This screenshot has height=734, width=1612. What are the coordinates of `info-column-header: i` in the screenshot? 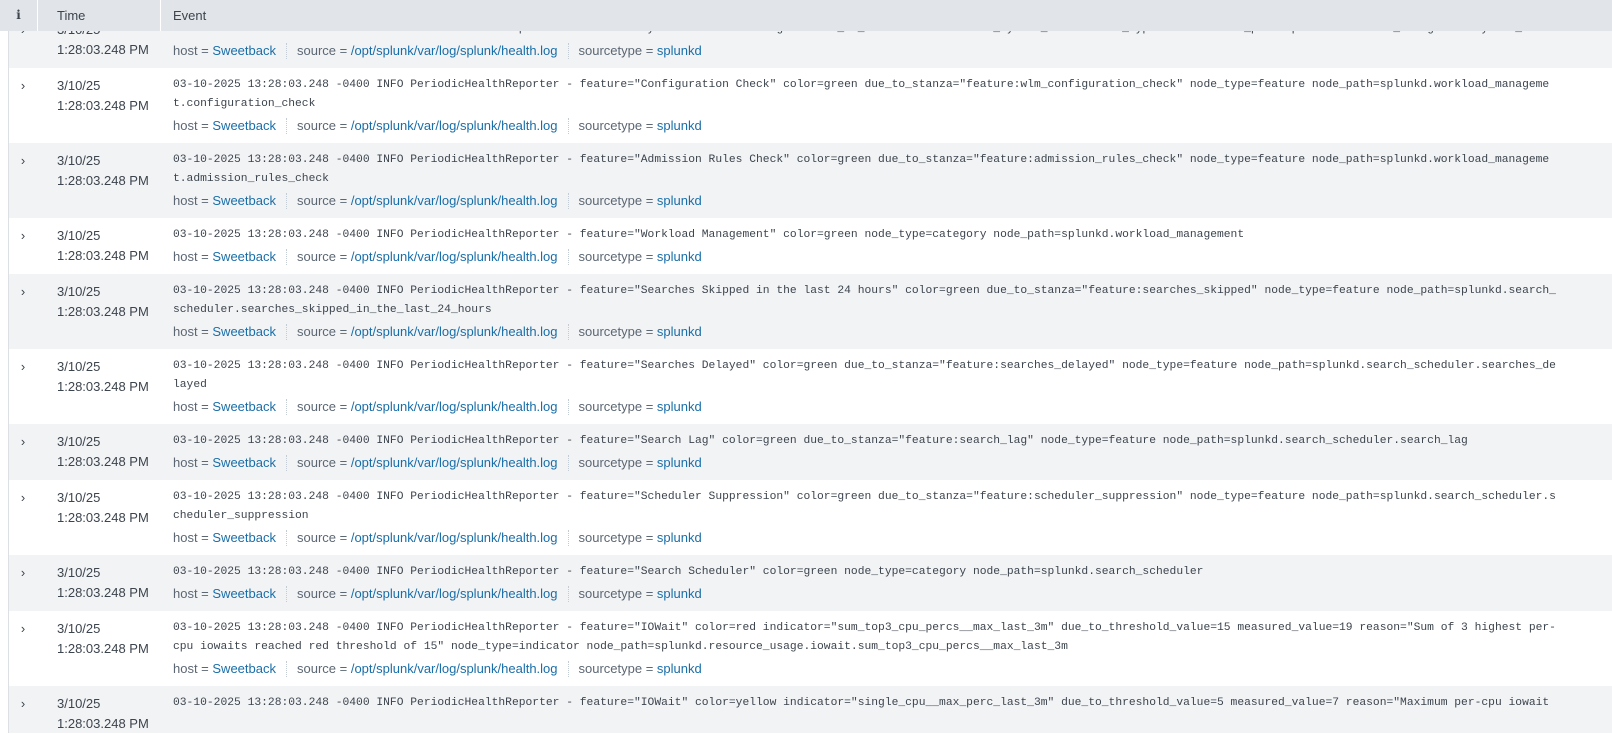 It's located at (19, 15).